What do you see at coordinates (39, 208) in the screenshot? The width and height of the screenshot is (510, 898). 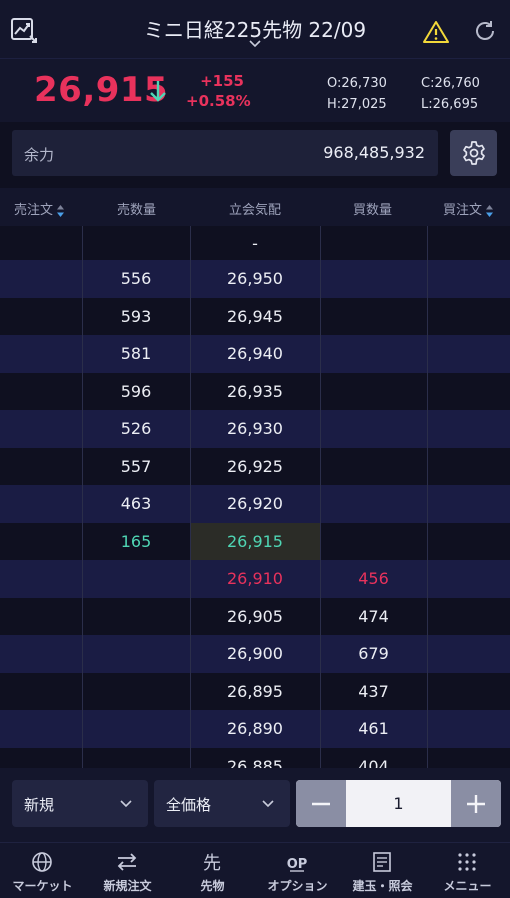 I see `sell-order-header: 売注文` at bounding box center [39, 208].